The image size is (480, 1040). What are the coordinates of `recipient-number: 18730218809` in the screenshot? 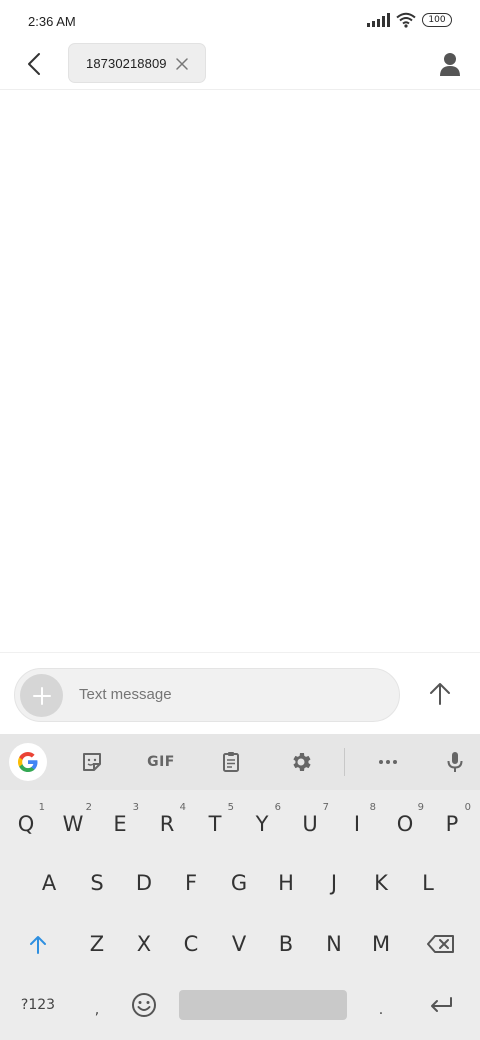 It's located at (126, 63).